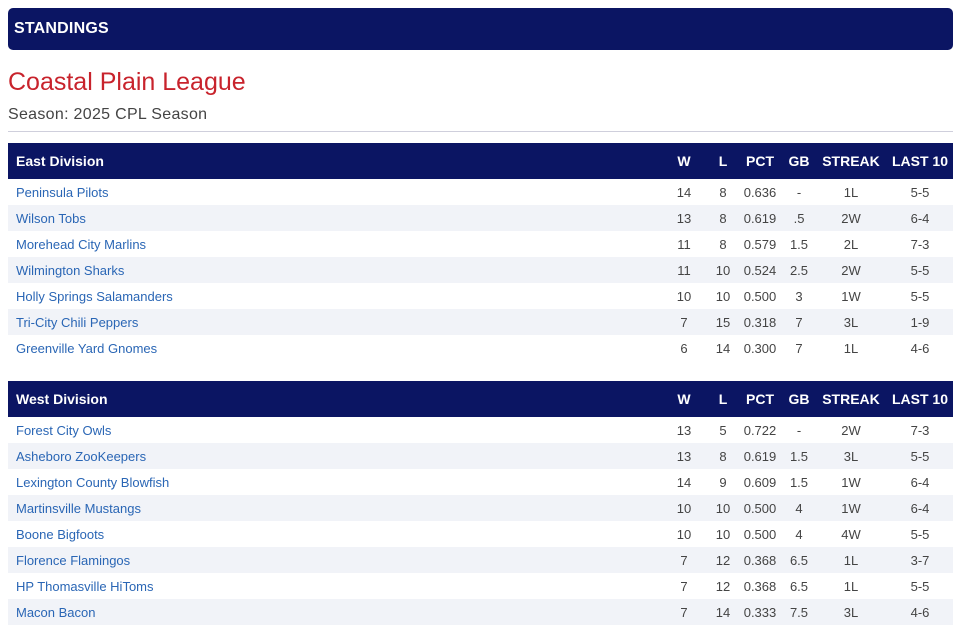 The height and width of the screenshot is (640, 964). What do you see at coordinates (760, 430) in the screenshot?
I see `pct-cell: 0.722` at bounding box center [760, 430].